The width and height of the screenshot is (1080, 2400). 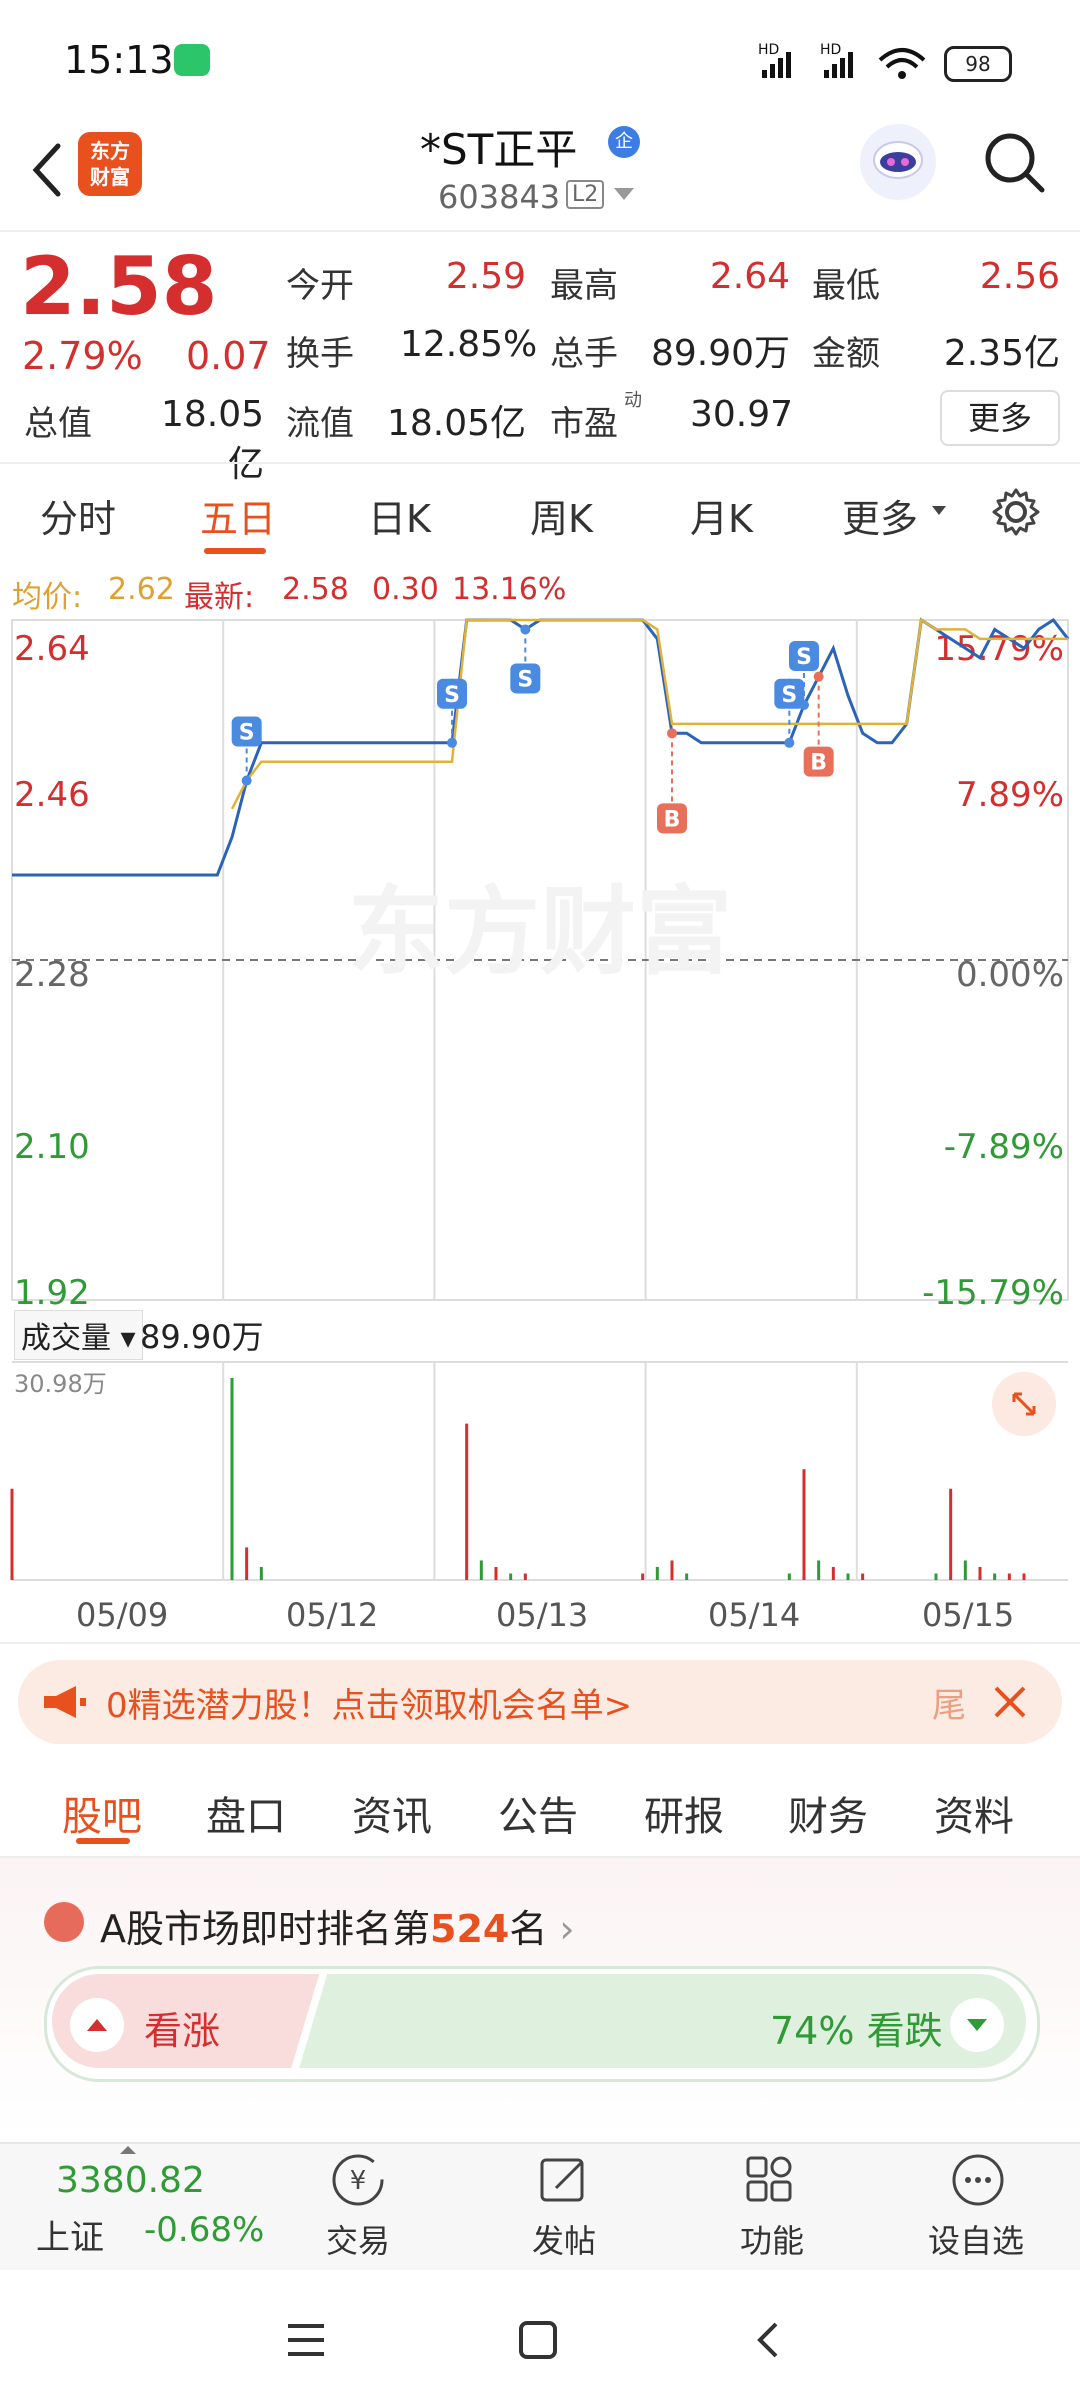 What do you see at coordinates (265, 1929) in the screenshot?
I see `ranking-prefix: A股市场即时排名第` at bounding box center [265, 1929].